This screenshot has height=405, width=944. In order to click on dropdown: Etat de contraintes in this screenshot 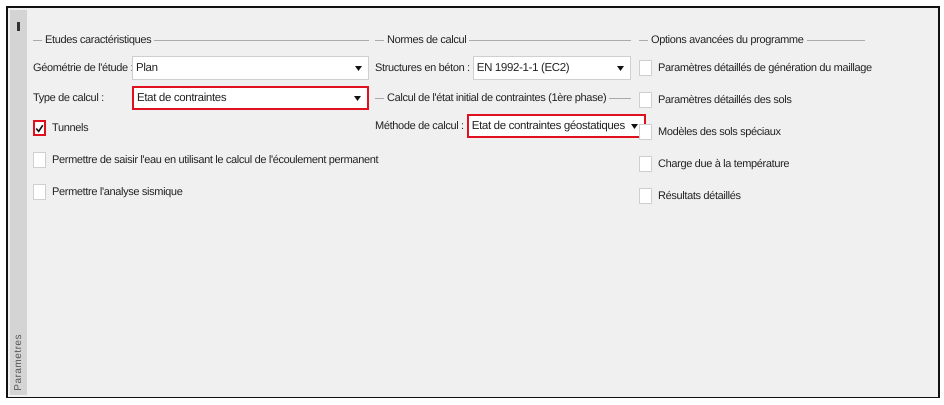, I will do `click(250, 98)`.